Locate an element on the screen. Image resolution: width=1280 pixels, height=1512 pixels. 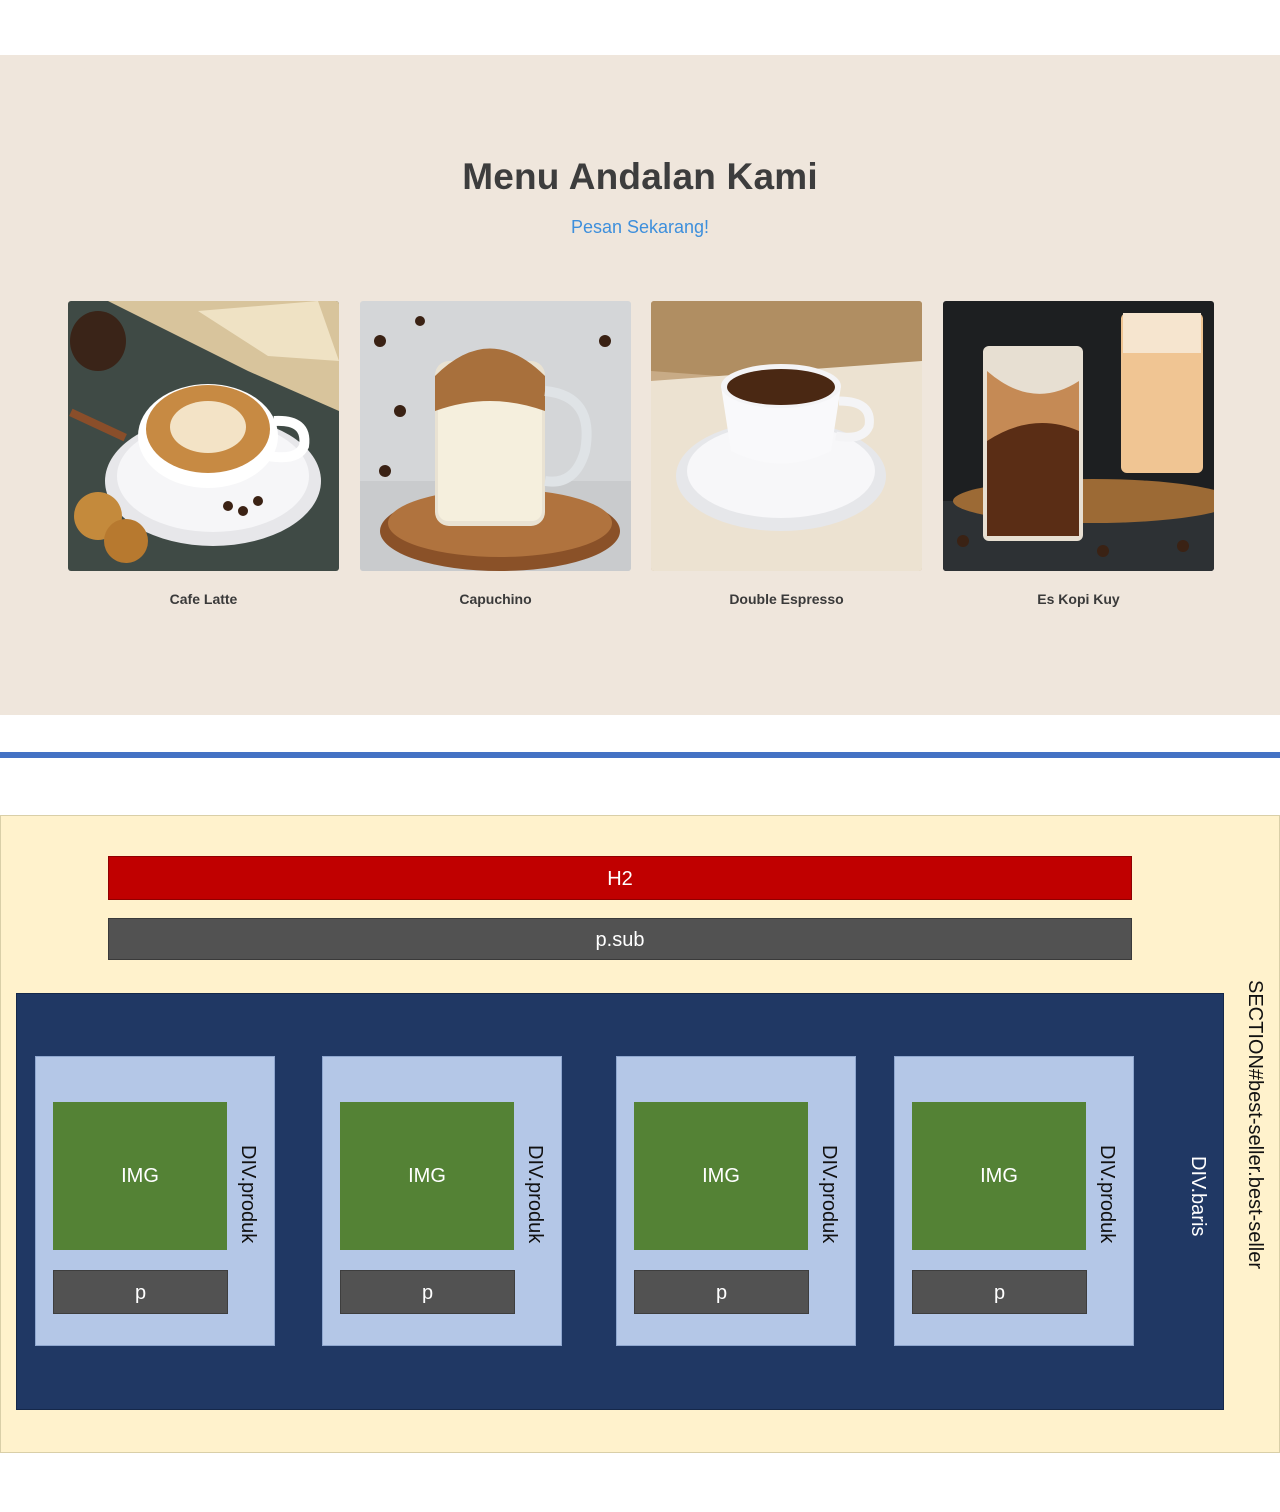
product-card-double-espresso is located at coordinates (786, 436).